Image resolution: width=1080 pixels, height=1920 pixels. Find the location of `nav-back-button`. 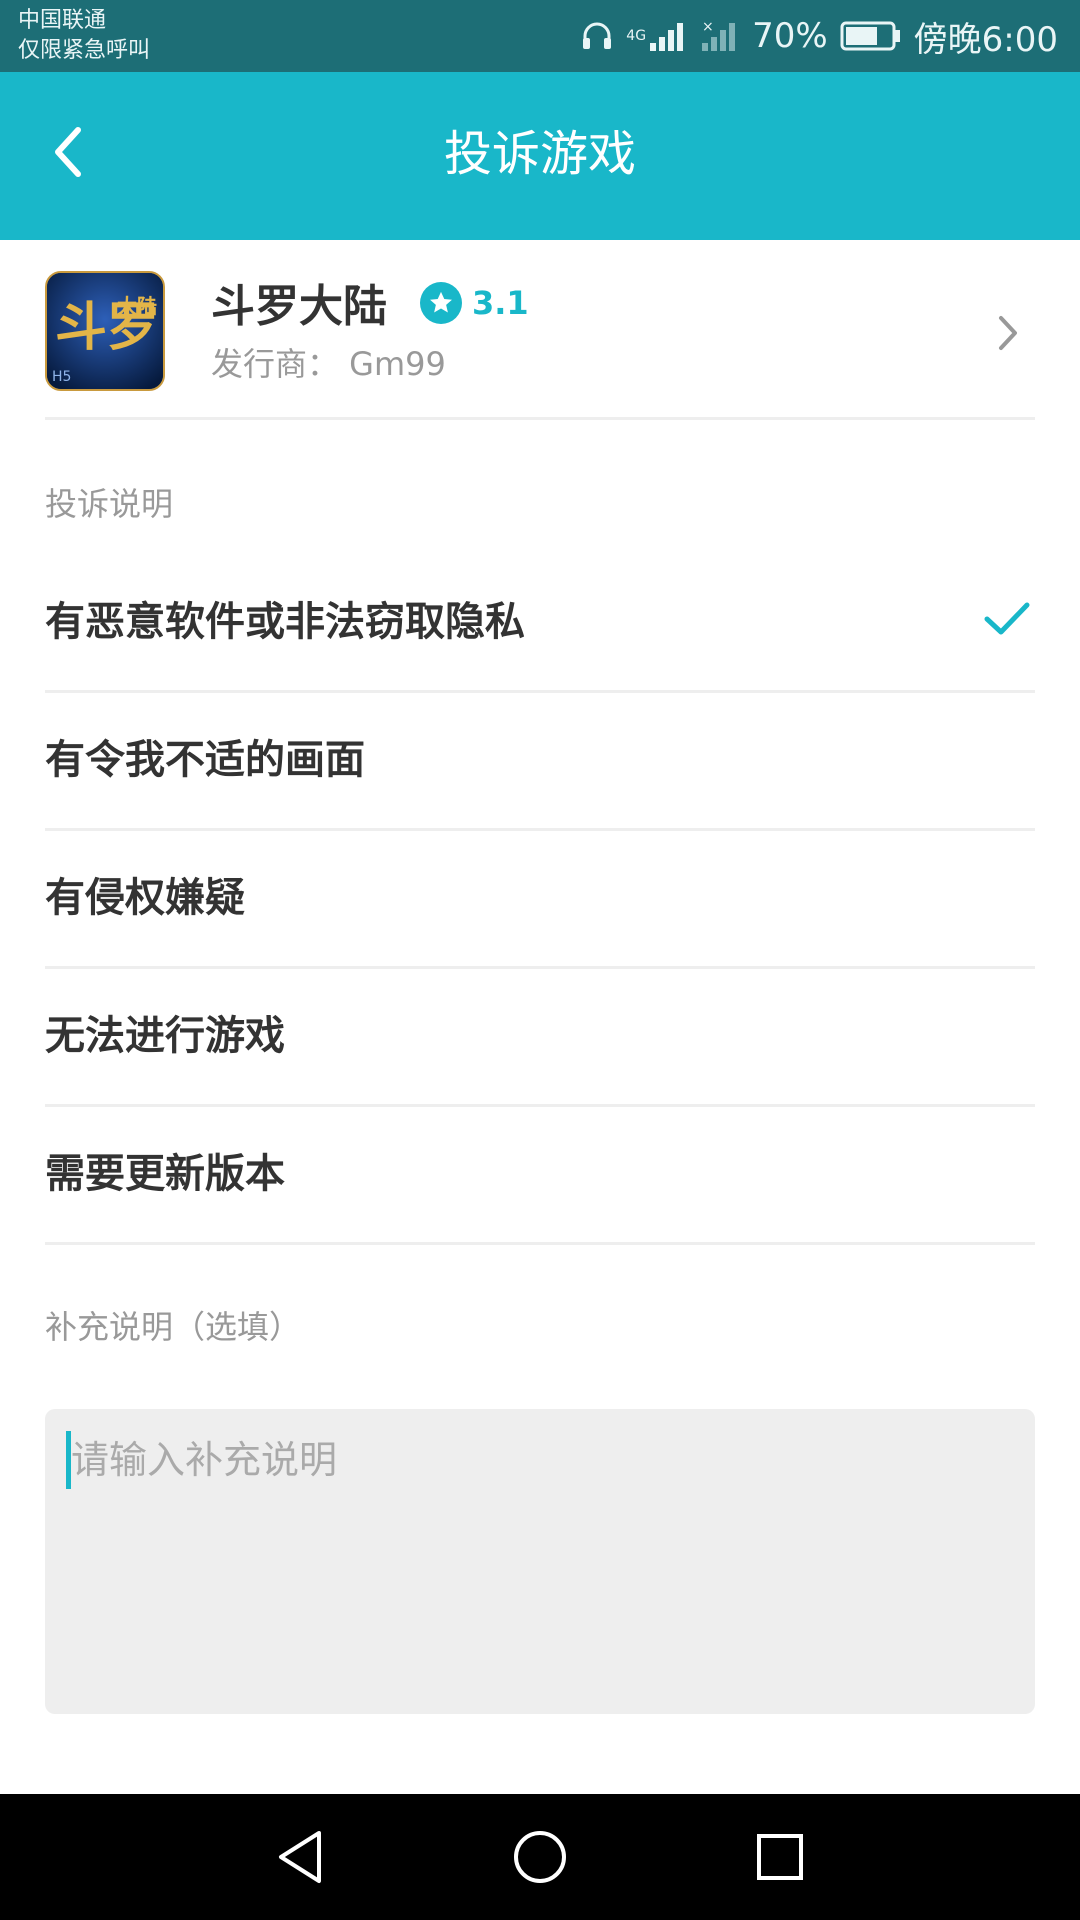

nav-back-button is located at coordinates (300, 1857).